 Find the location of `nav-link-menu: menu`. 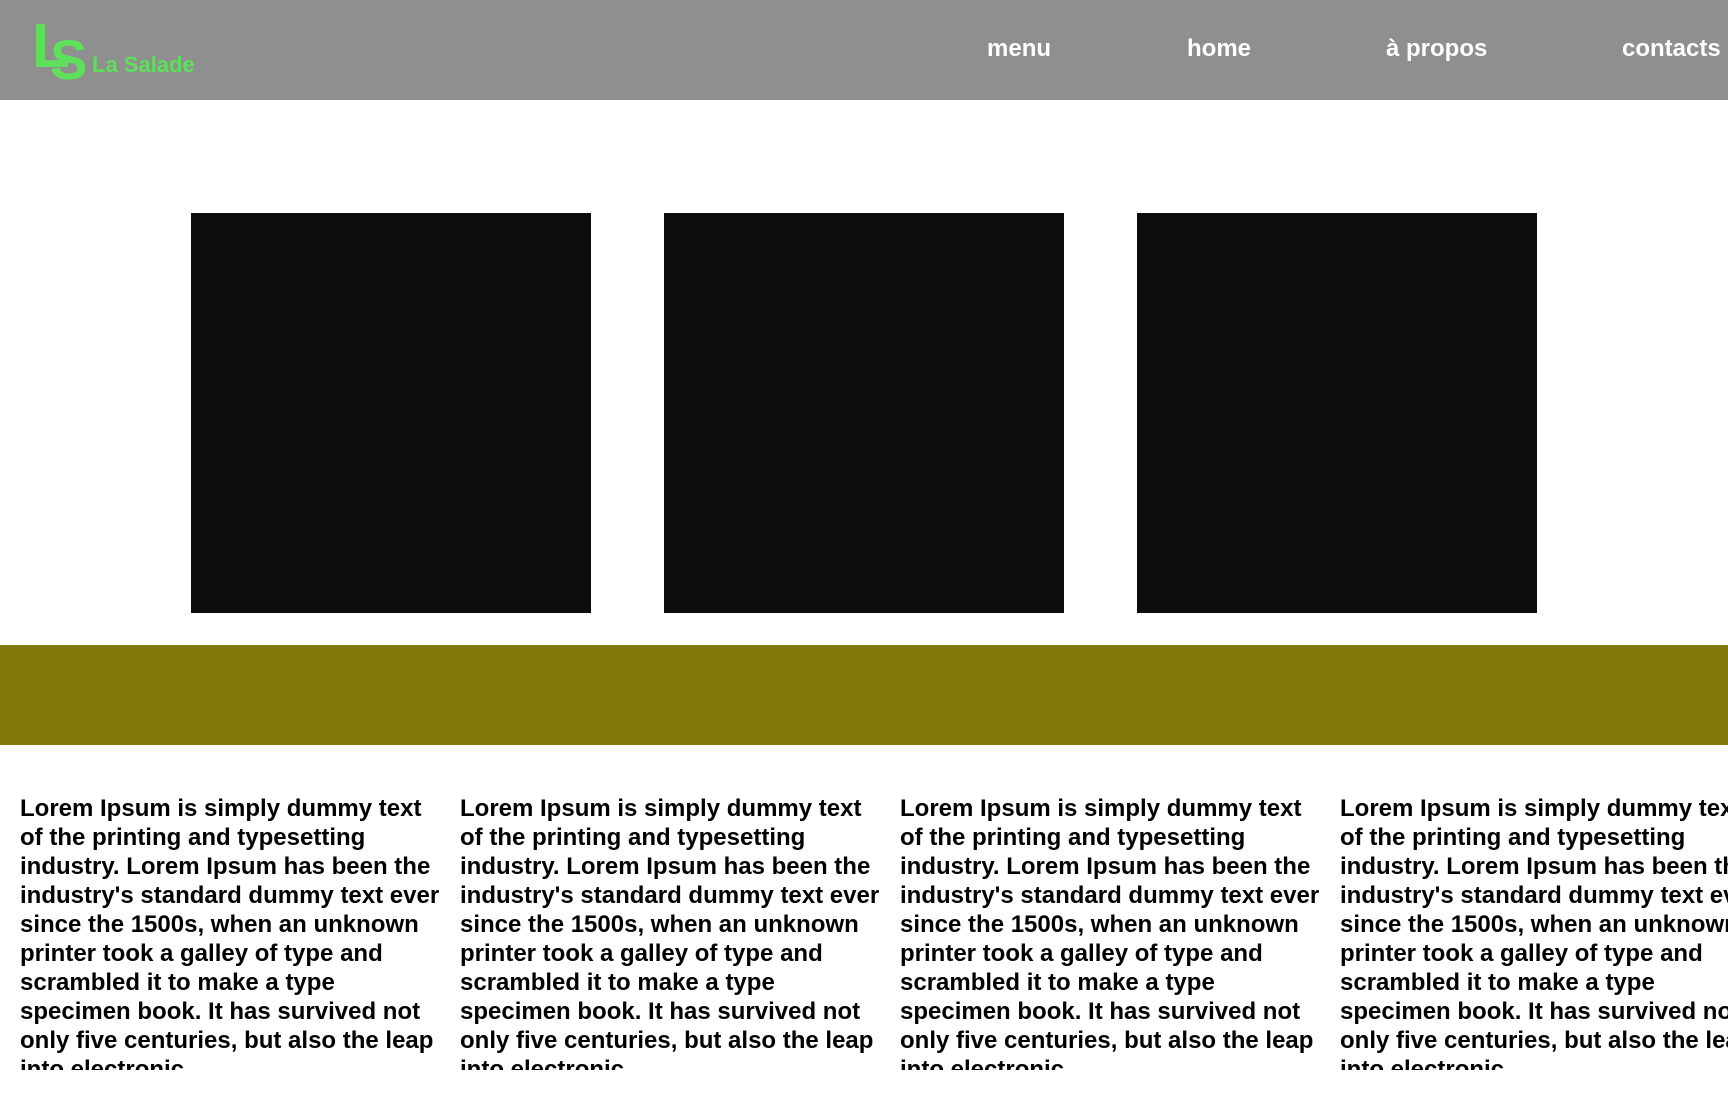

nav-link-menu: menu is located at coordinates (1019, 49).